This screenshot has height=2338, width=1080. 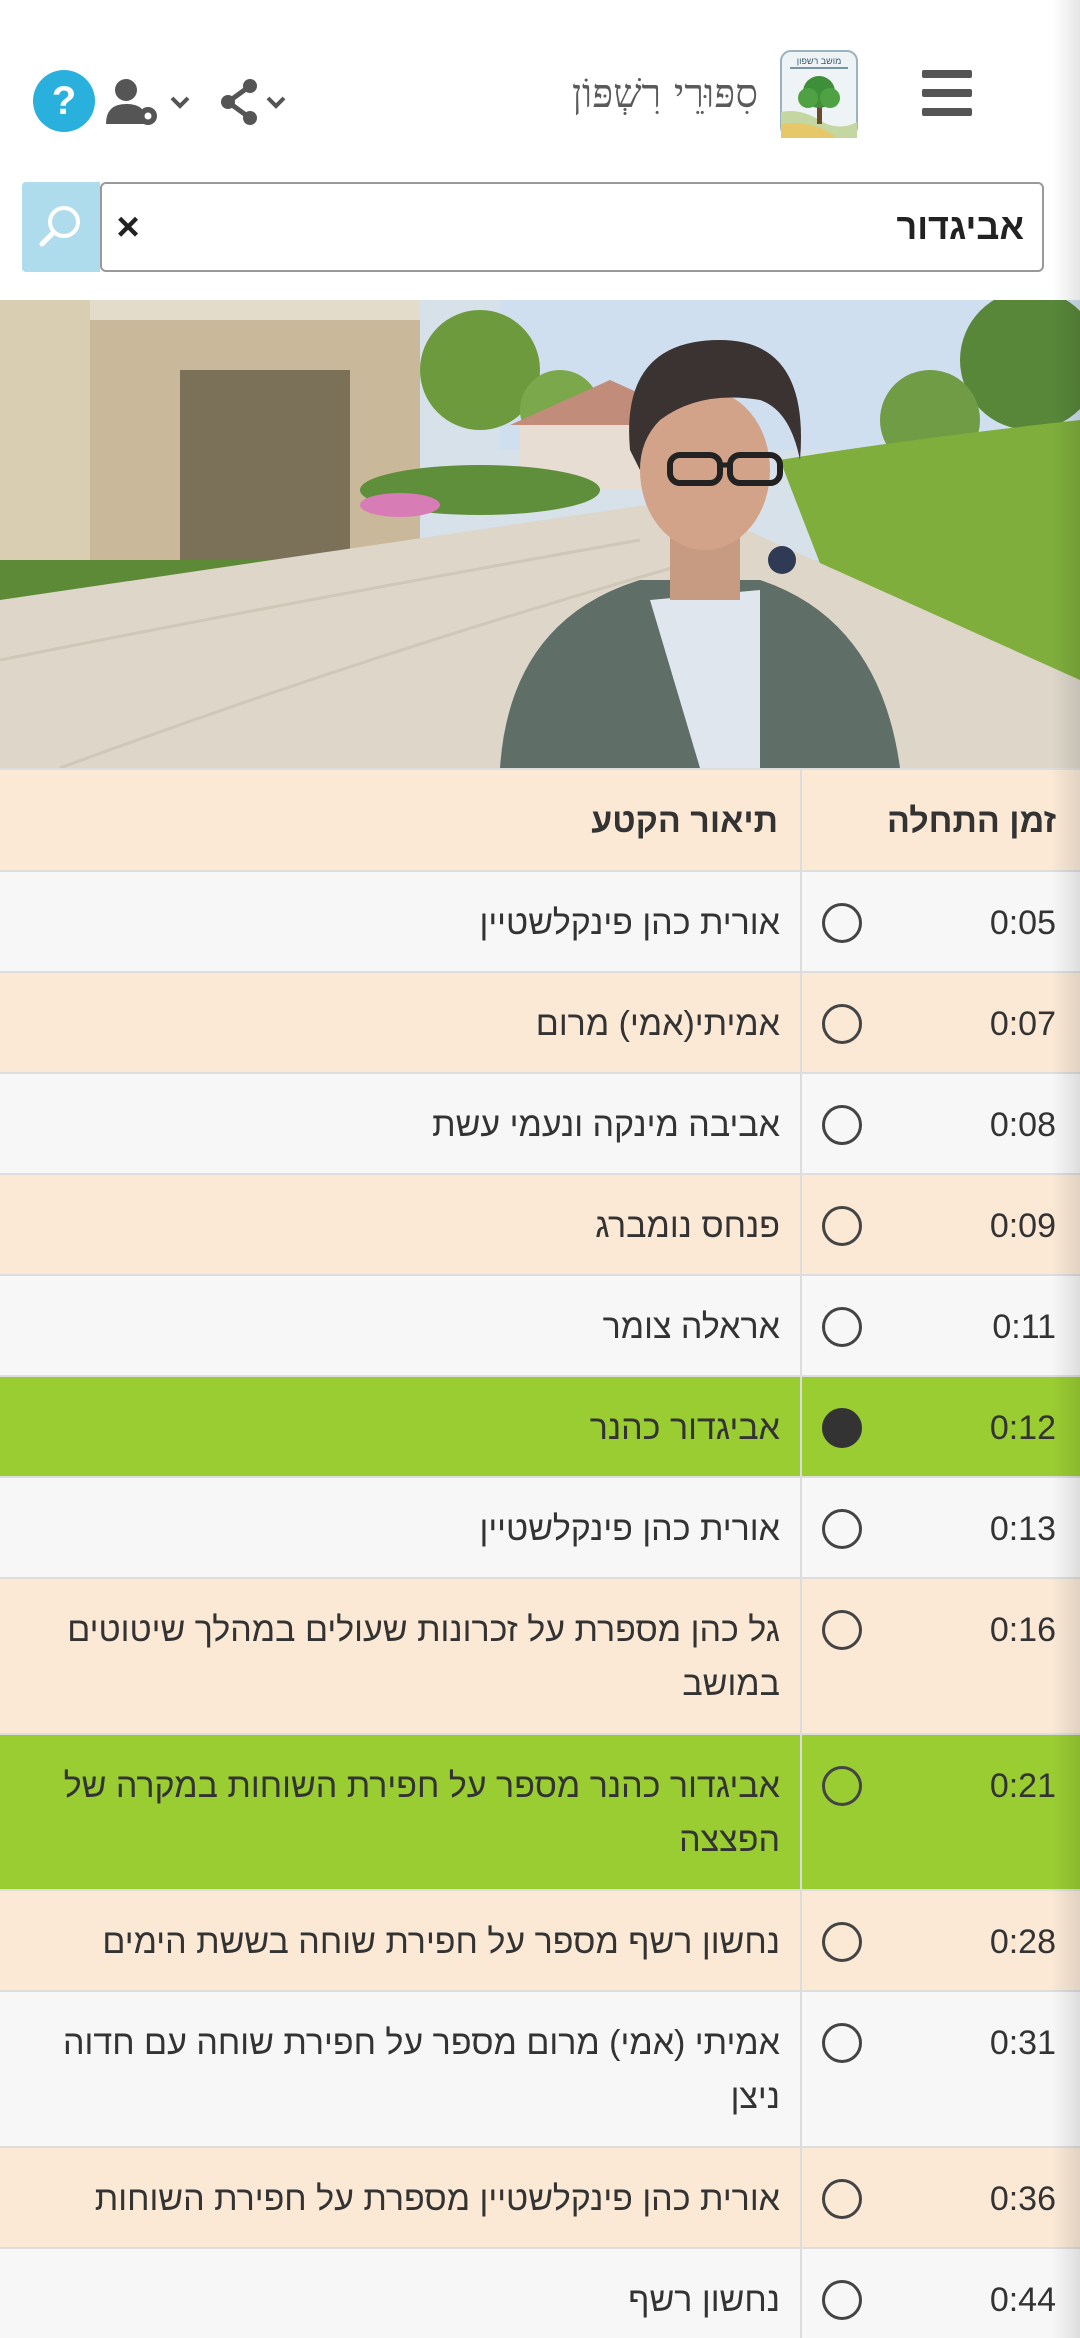 What do you see at coordinates (976, 2043) in the screenshot?
I see `segment-start-time: 0:31` at bounding box center [976, 2043].